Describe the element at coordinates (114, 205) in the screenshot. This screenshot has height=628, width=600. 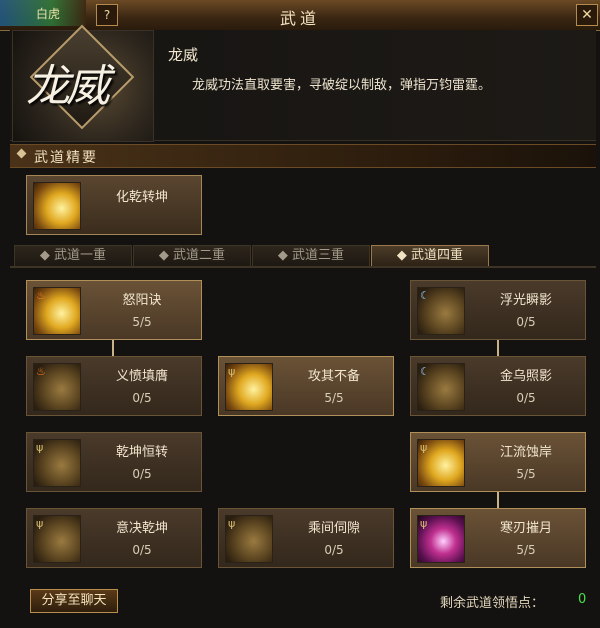
I see `essence-skill-card: 化乾转坤` at that location.